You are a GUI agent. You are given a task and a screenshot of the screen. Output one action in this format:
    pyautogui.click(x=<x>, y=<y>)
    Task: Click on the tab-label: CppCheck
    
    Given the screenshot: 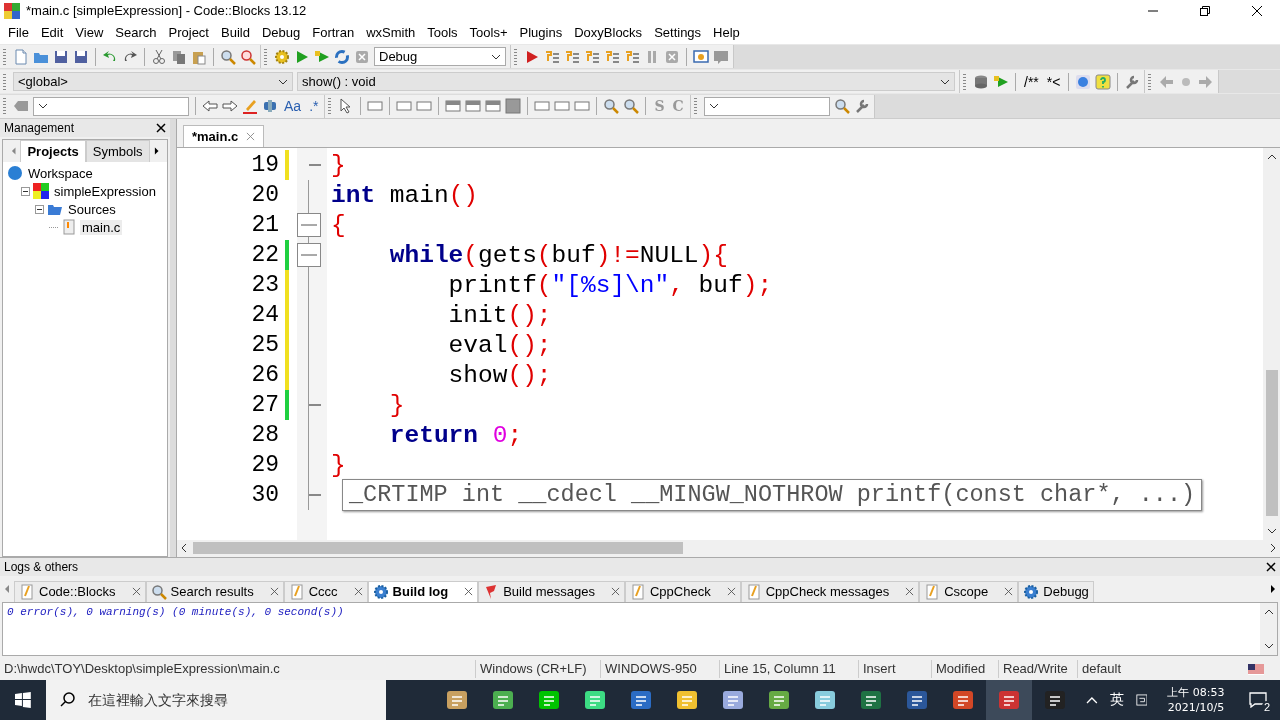 What is the action you would take?
    pyautogui.click(x=680, y=592)
    